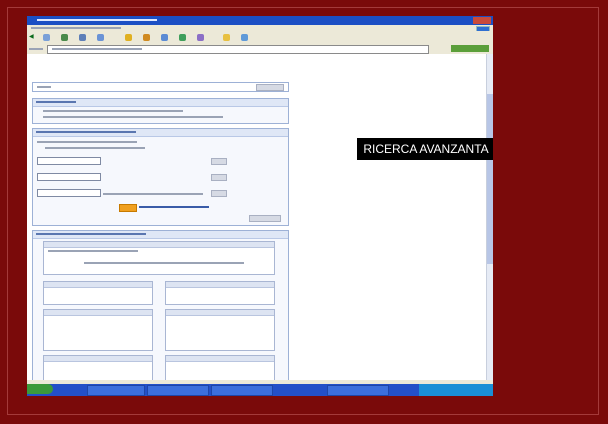 Image resolution: width=608 pixels, height=424 pixels. I want to click on start-icon, so click(40, 389).